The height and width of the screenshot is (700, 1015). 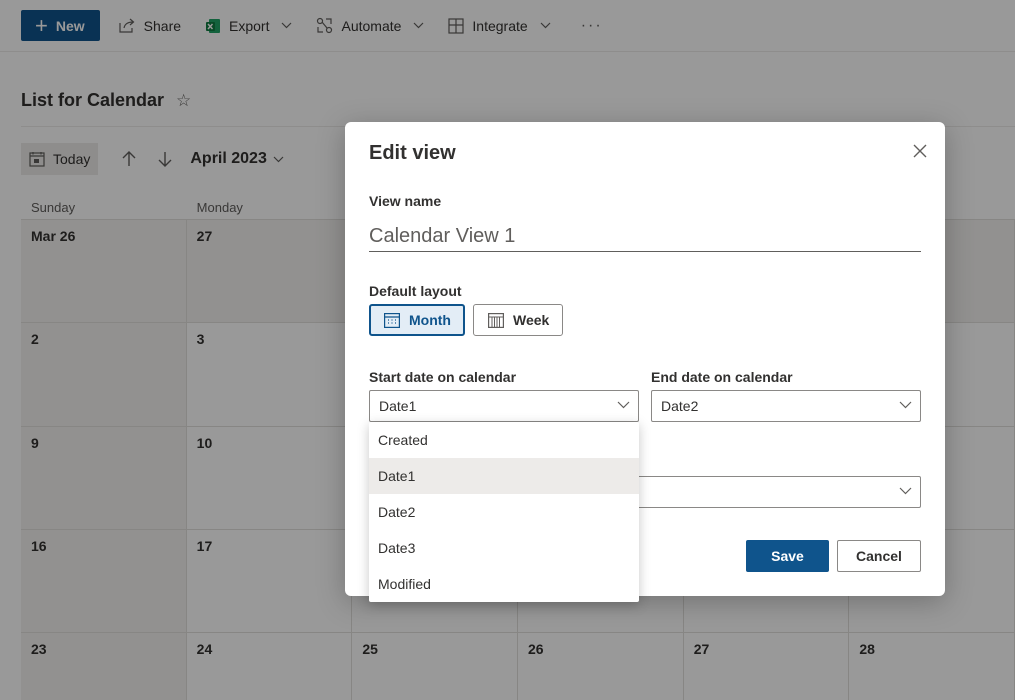 What do you see at coordinates (920, 151) in the screenshot?
I see `close-icon` at bounding box center [920, 151].